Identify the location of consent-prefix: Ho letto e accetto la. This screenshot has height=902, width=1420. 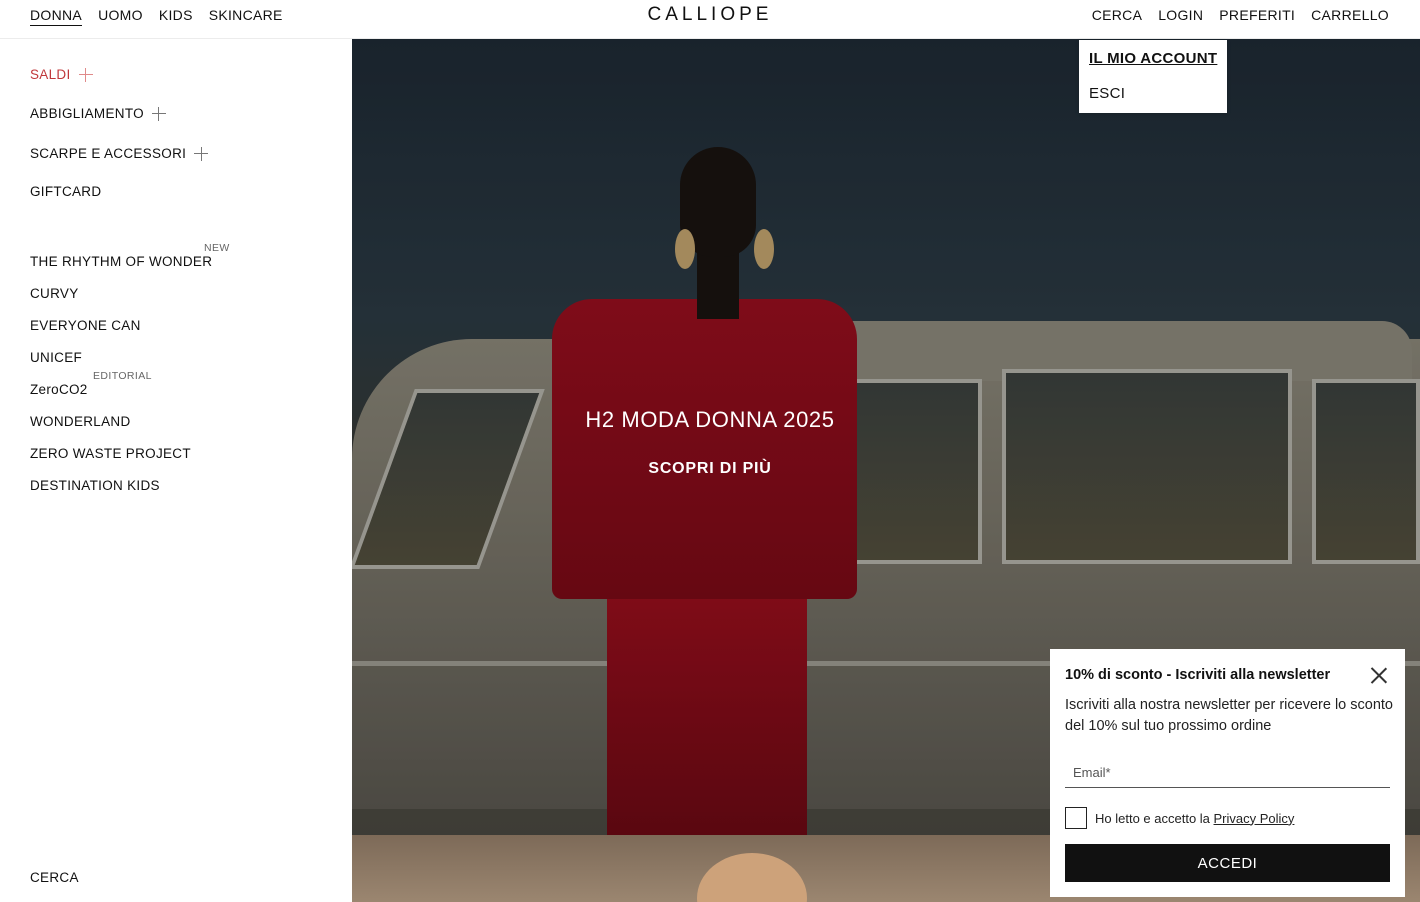
(1154, 818).